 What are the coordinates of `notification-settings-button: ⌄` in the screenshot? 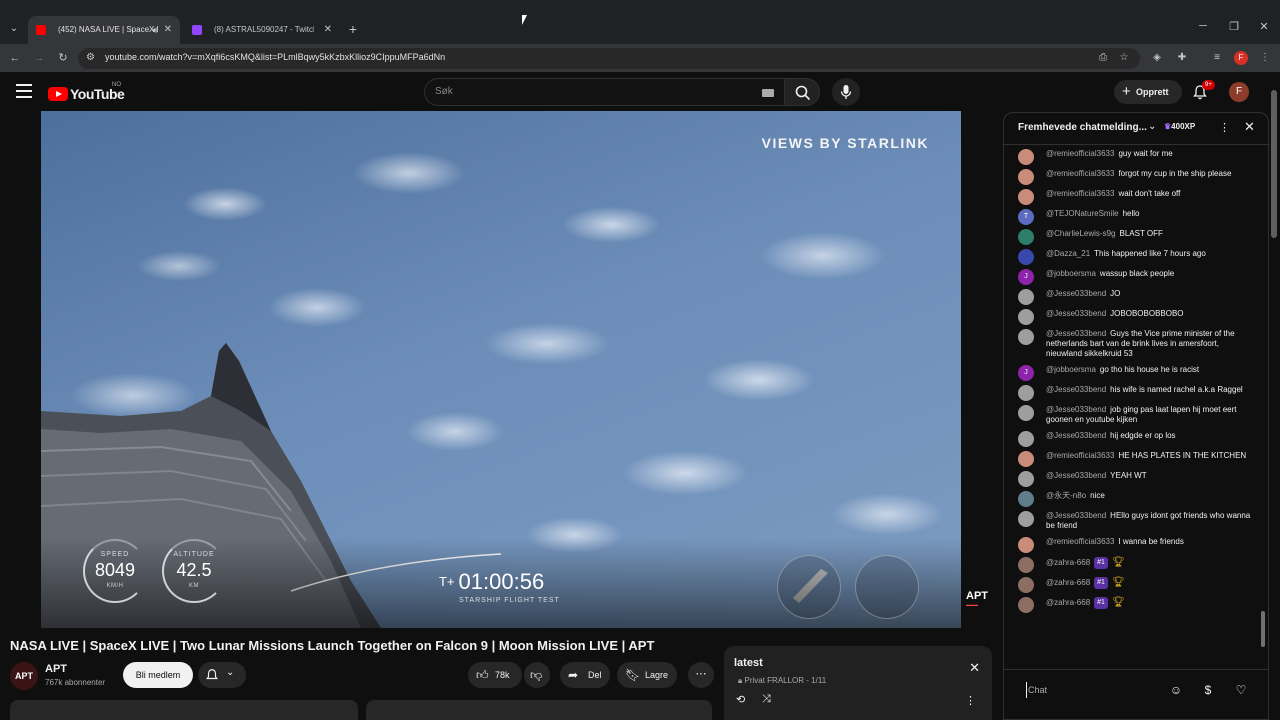 It's located at (222, 675).